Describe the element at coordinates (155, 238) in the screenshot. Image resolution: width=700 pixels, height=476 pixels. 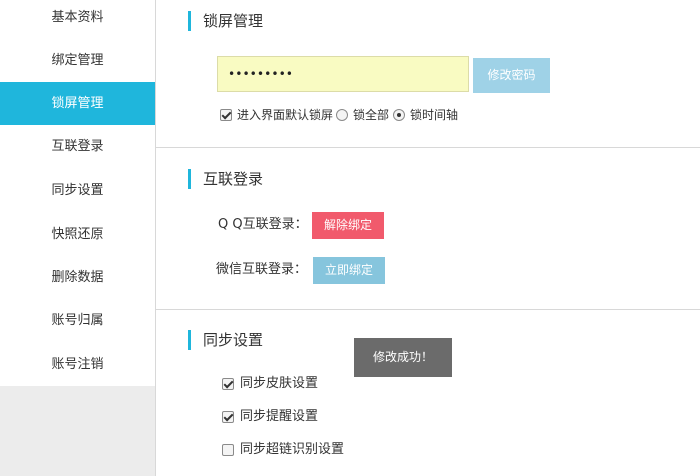
I see `sidebar-divider` at that location.